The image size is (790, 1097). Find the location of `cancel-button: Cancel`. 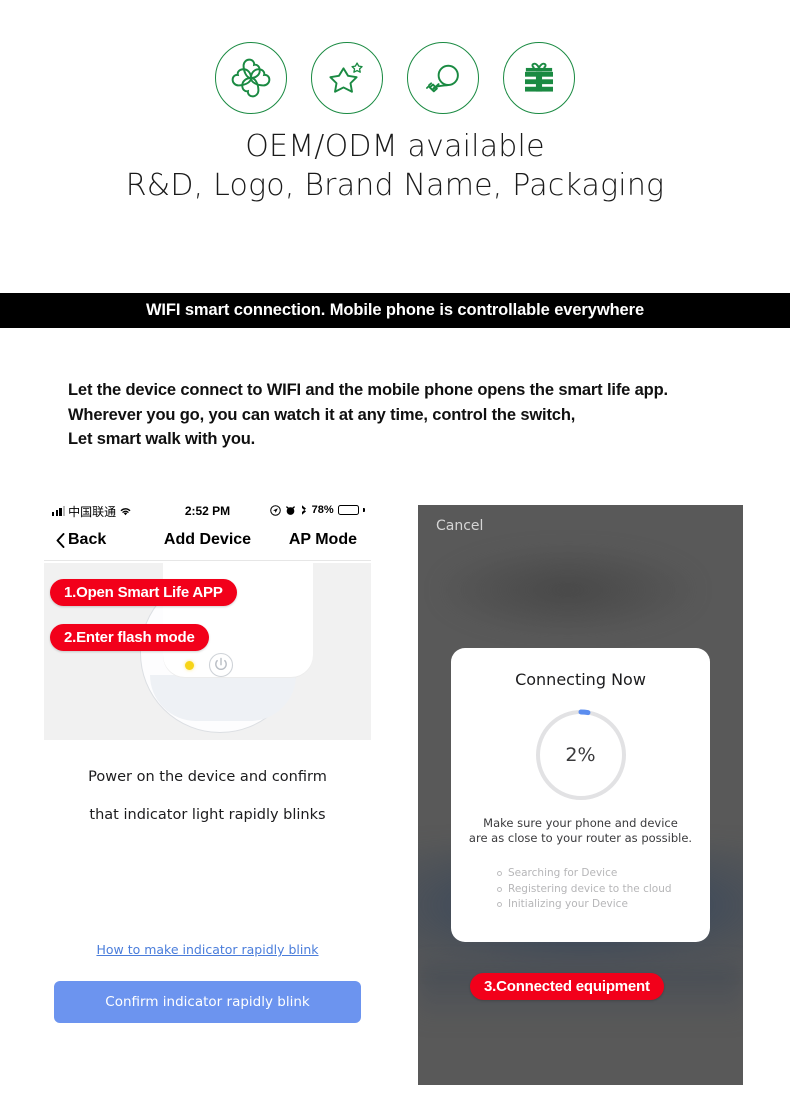

cancel-button: Cancel is located at coordinates (459, 526).